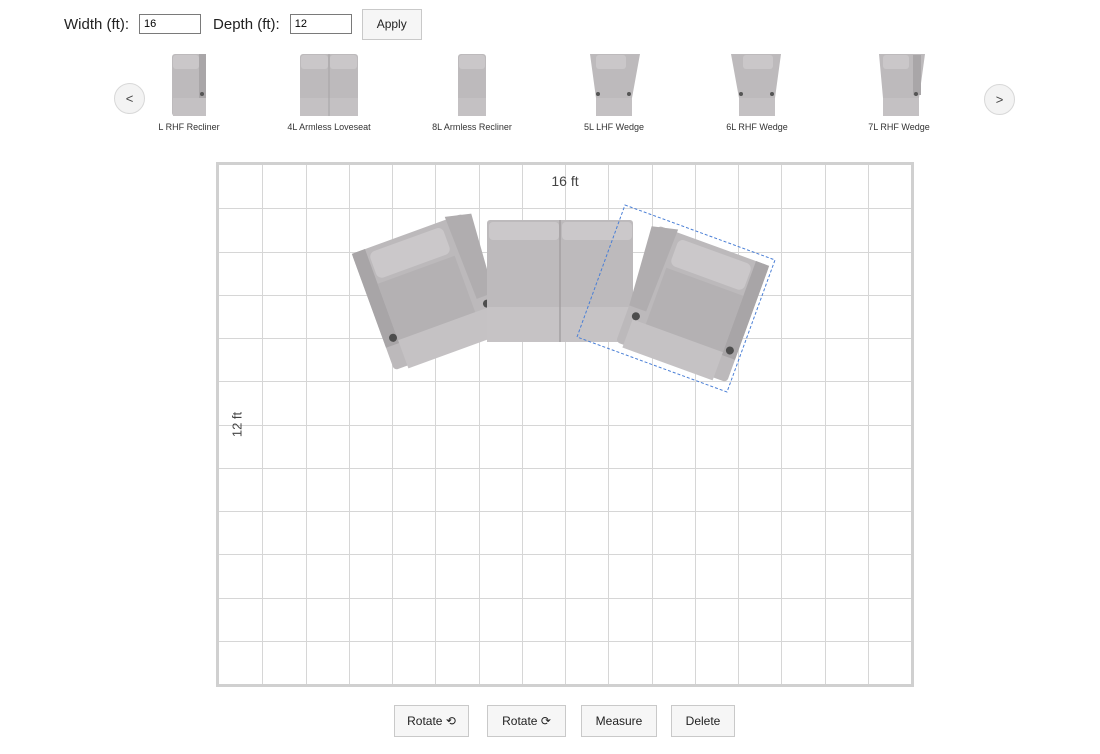 This screenshot has width=1100, height=754. Describe the element at coordinates (526, 721) in the screenshot. I see `rotate-cw-button: Rotate ⟳` at that location.